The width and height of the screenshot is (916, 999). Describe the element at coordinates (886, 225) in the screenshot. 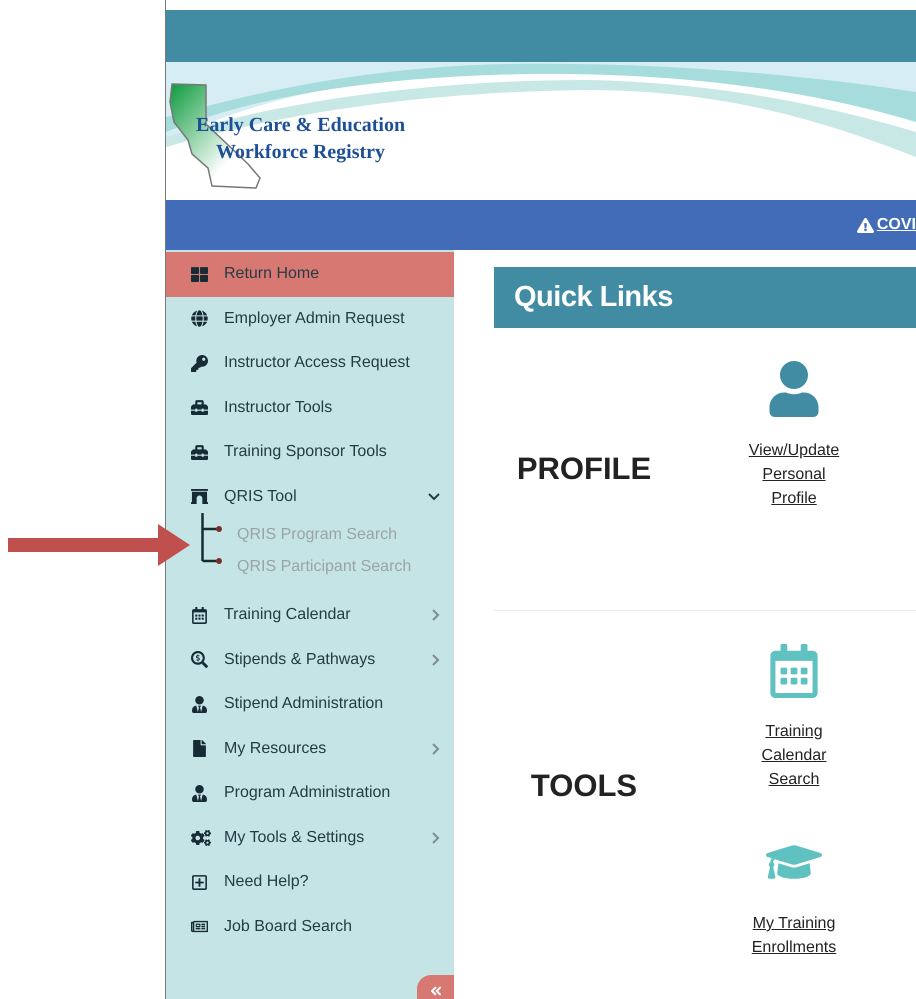

I see `alert-link: COVI` at that location.